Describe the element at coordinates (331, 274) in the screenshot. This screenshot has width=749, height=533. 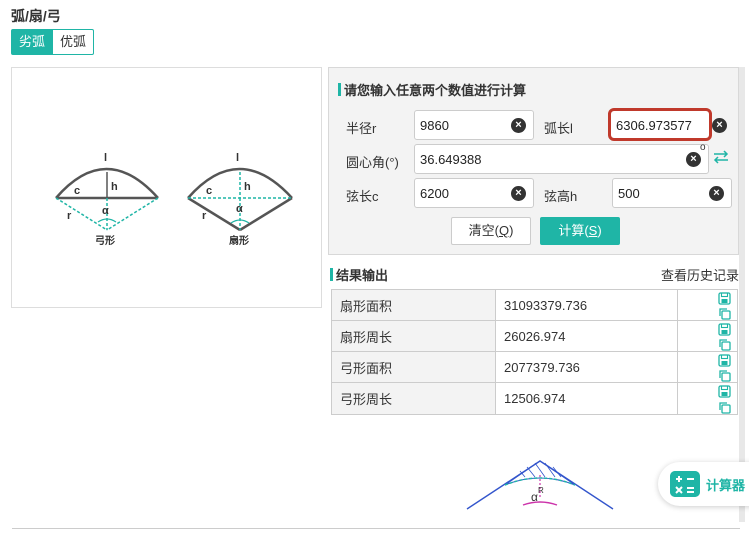
I see `result-accent-bar` at that location.